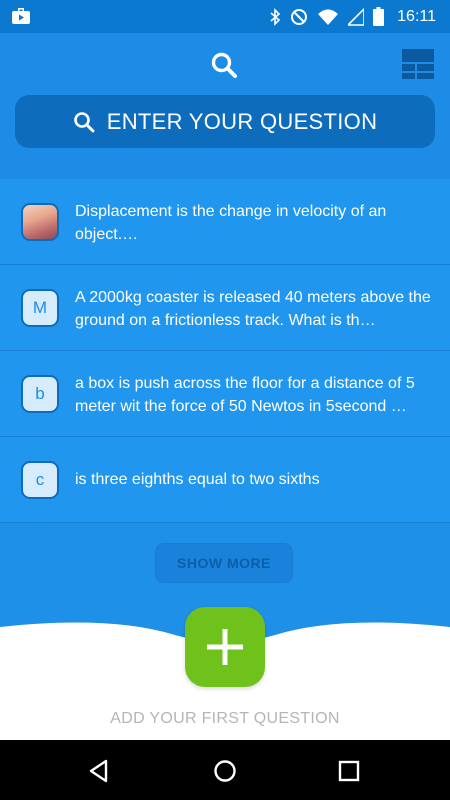  What do you see at coordinates (242, 121) in the screenshot?
I see `question-search-placeholder: ENTER YOUR QUESTION` at bounding box center [242, 121].